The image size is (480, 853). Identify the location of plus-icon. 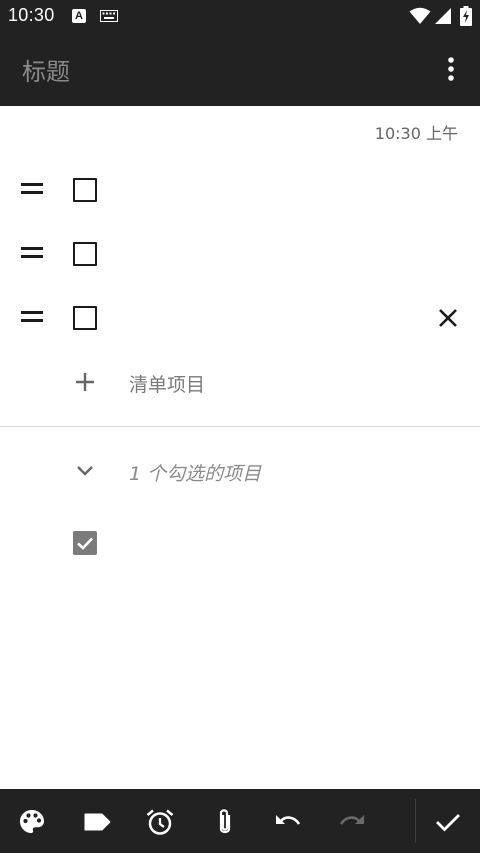
(85, 382).